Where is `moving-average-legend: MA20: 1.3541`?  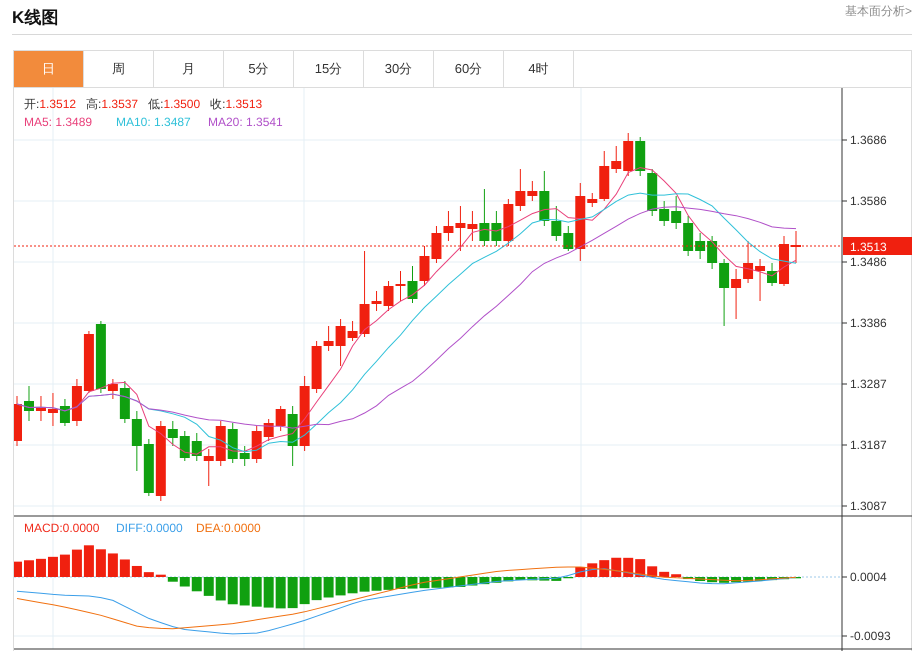 moving-average-legend: MA20: 1.3541 is located at coordinates (245, 122).